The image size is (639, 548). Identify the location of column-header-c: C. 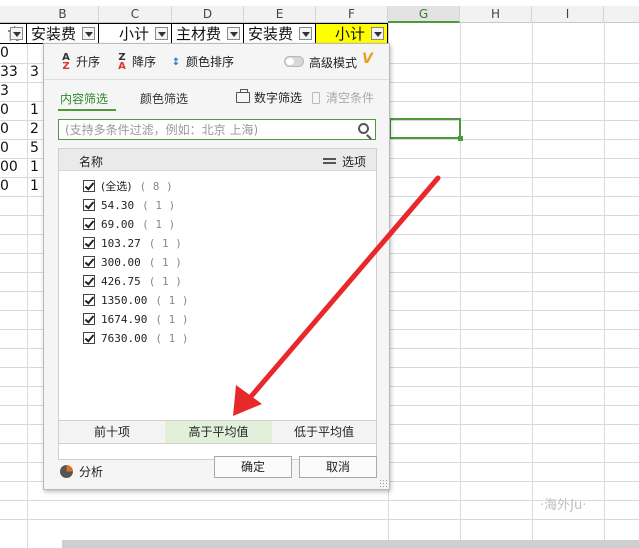
(135, 14).